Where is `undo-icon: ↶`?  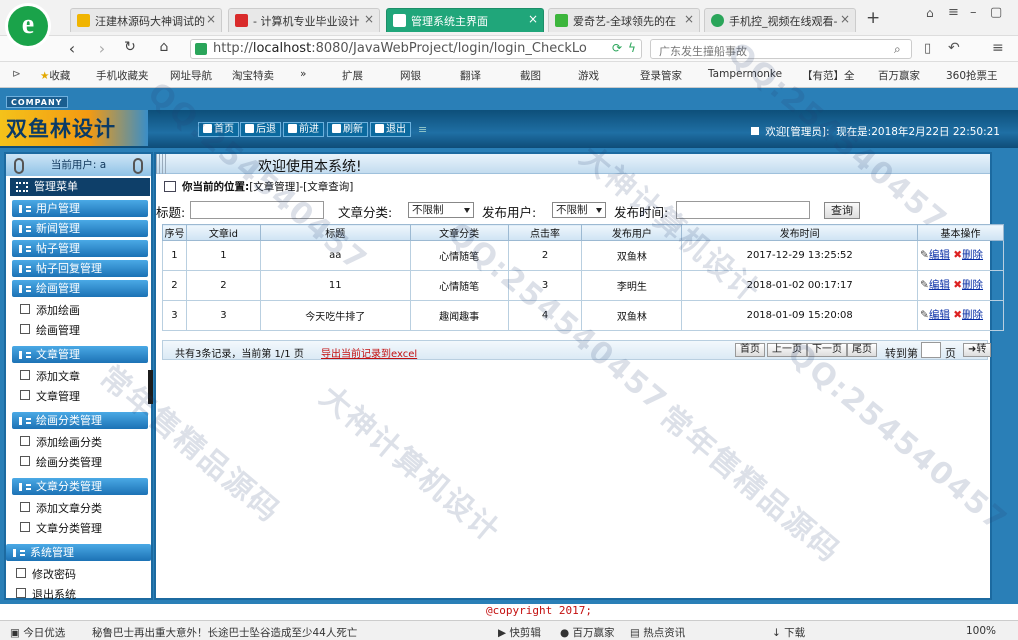
undo-icon: ↶ is located at coordinates (954, 48).